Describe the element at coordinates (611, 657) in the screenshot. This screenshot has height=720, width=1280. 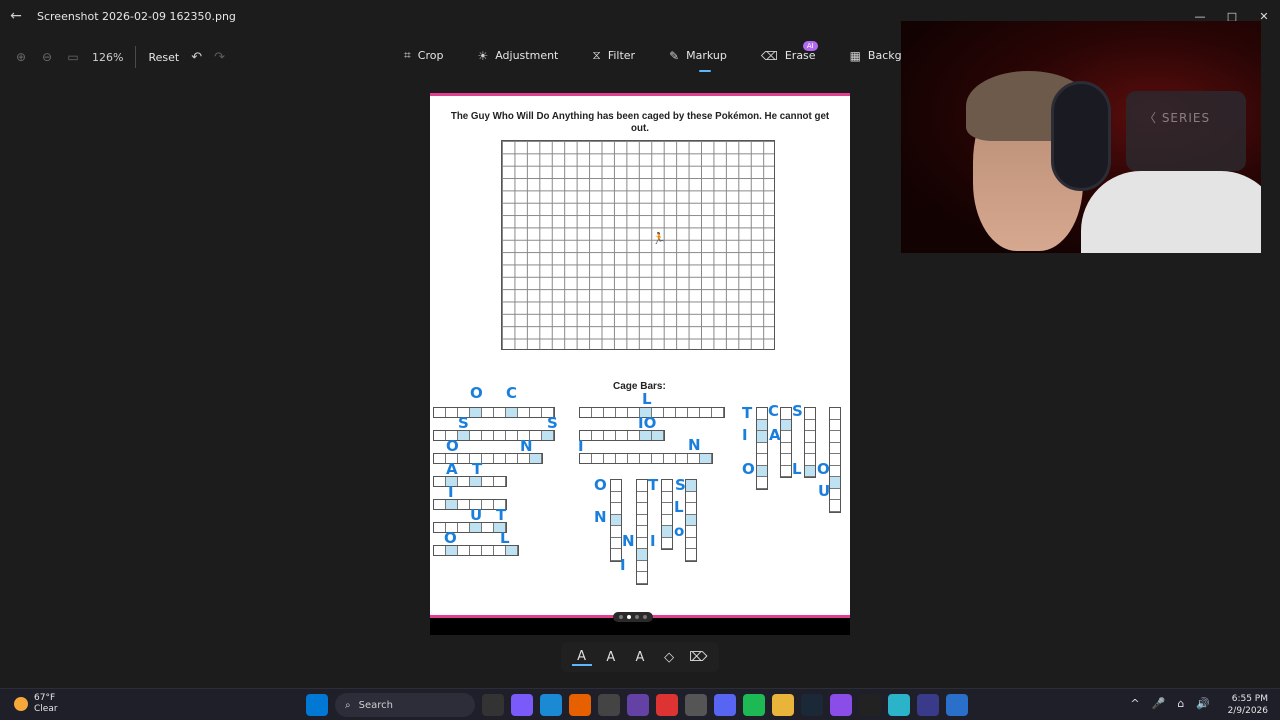
I see `pencil-icon: A` at that location.